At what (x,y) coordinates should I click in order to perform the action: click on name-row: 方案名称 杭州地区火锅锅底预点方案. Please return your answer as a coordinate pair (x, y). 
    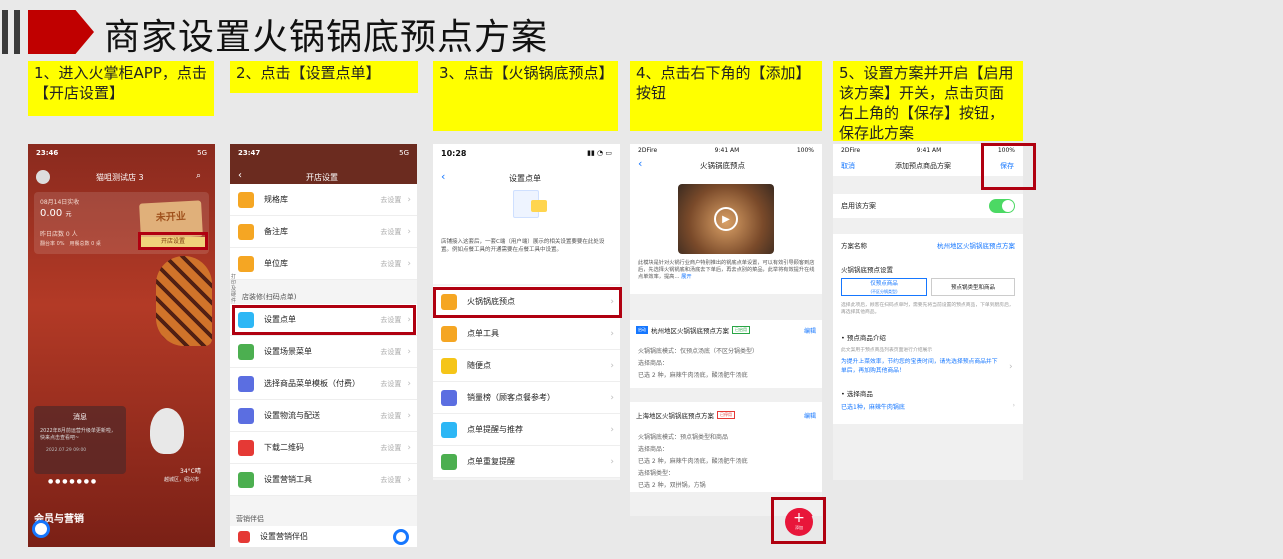
    Looking at the image, I should click on (928, 245).